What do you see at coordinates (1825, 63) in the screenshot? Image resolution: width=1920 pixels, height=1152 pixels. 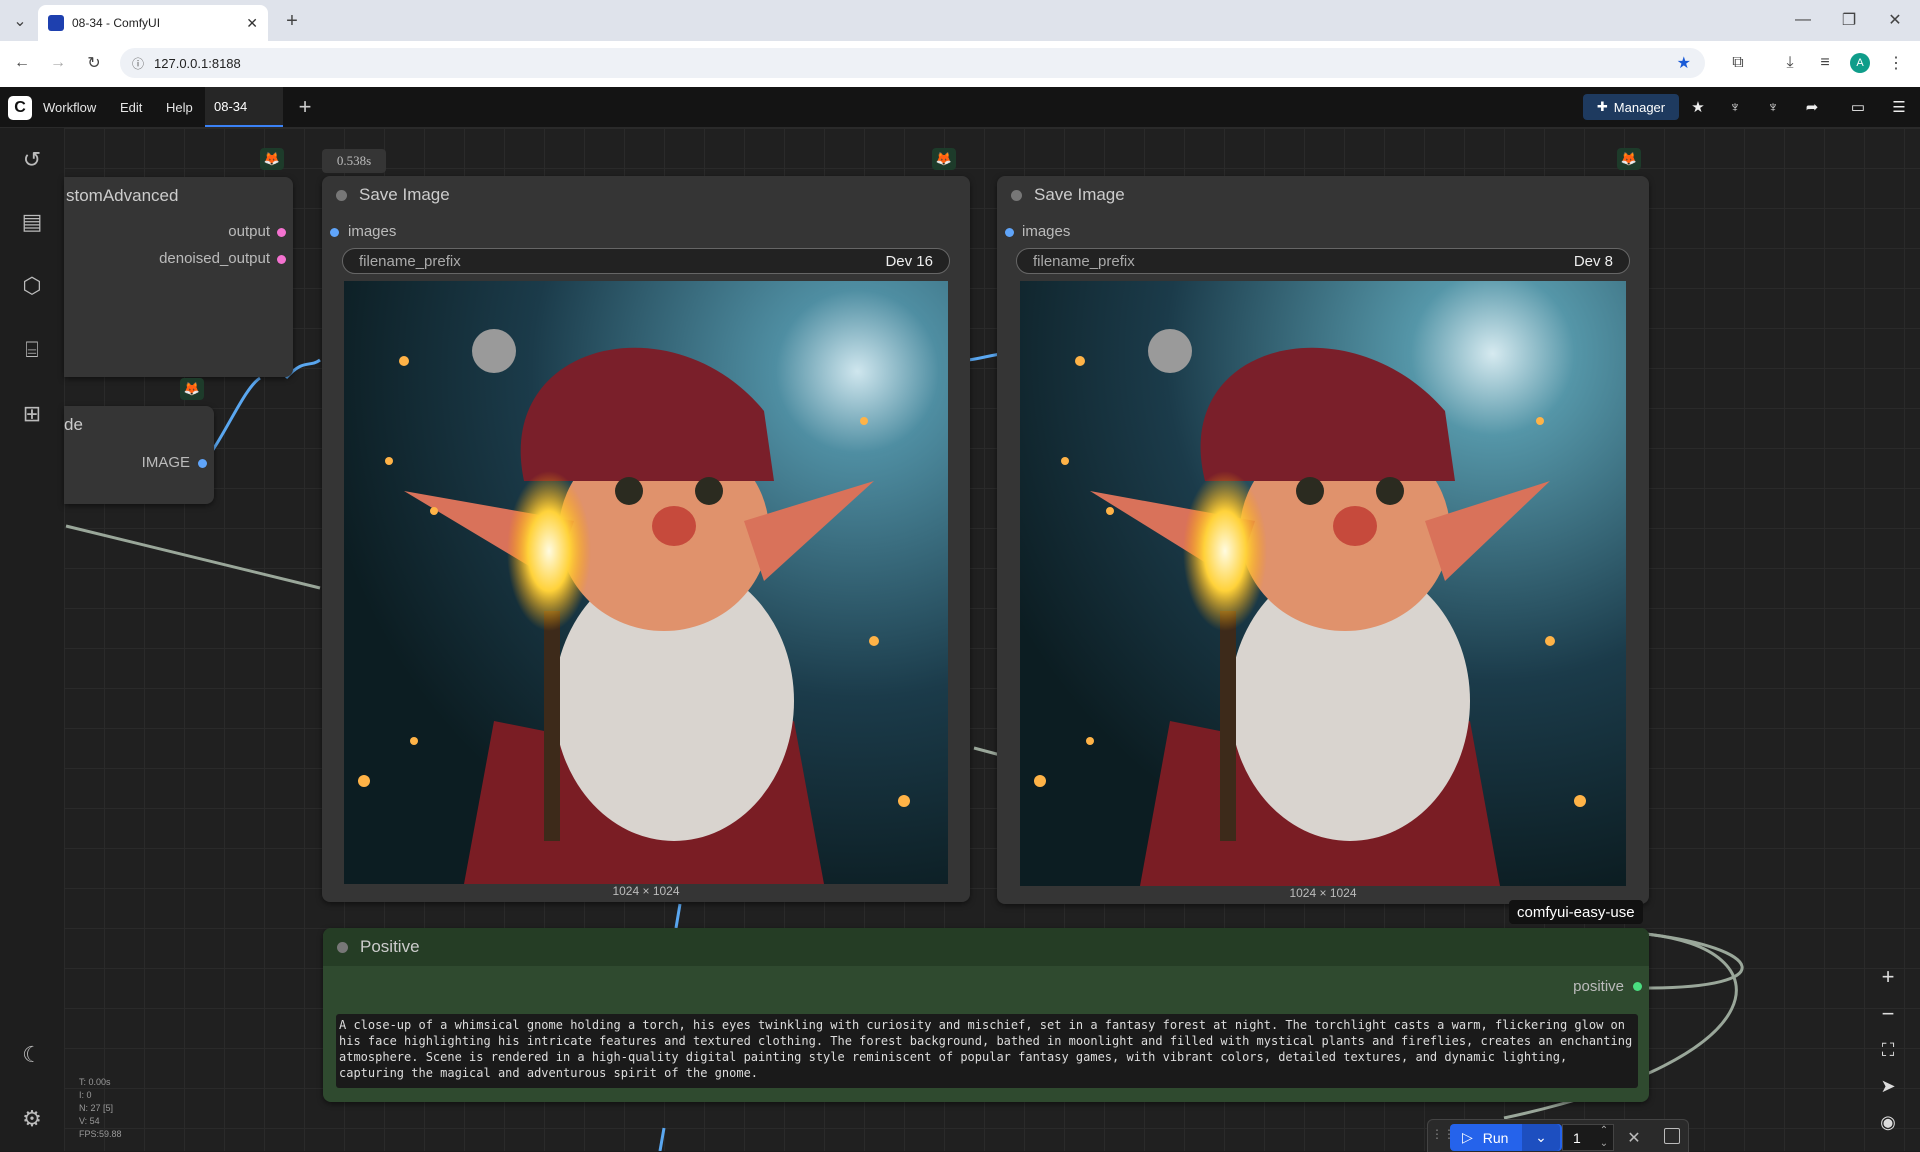 I see `media-icon: ≡` at bounding box center [1825, 63].